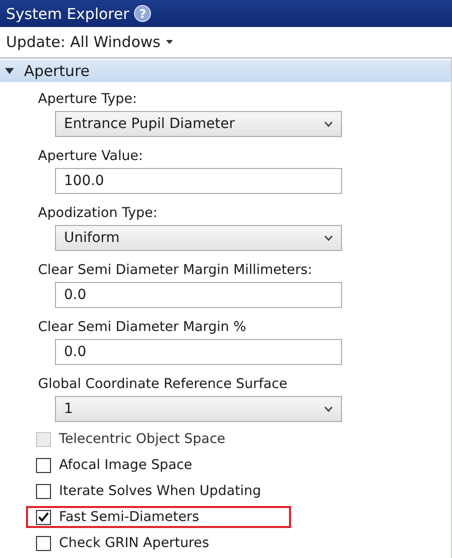 The width and height of the screenshot is (452, 558). What do you see at coordinates (170, 42) in the screenshot?
I see `caret-icon` at bounding box center [170, 42].